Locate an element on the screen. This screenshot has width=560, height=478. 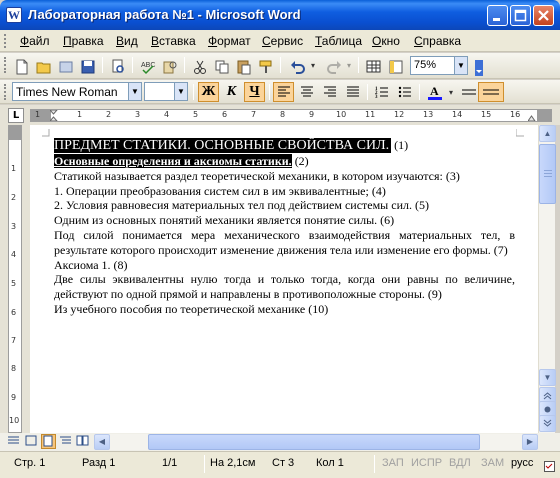
normal-view-button is located at coordinates (13, 441).